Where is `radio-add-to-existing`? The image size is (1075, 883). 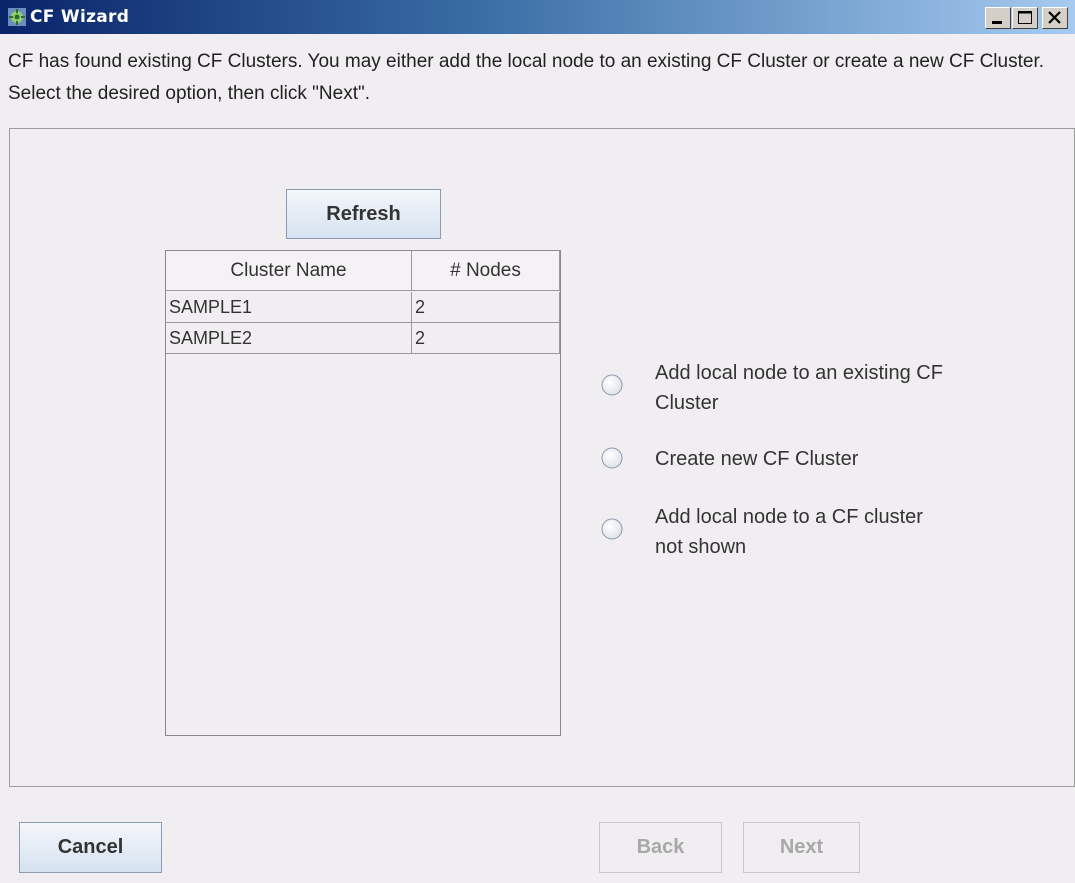
radio-add-to-existing is located at coordinates (612, 385).